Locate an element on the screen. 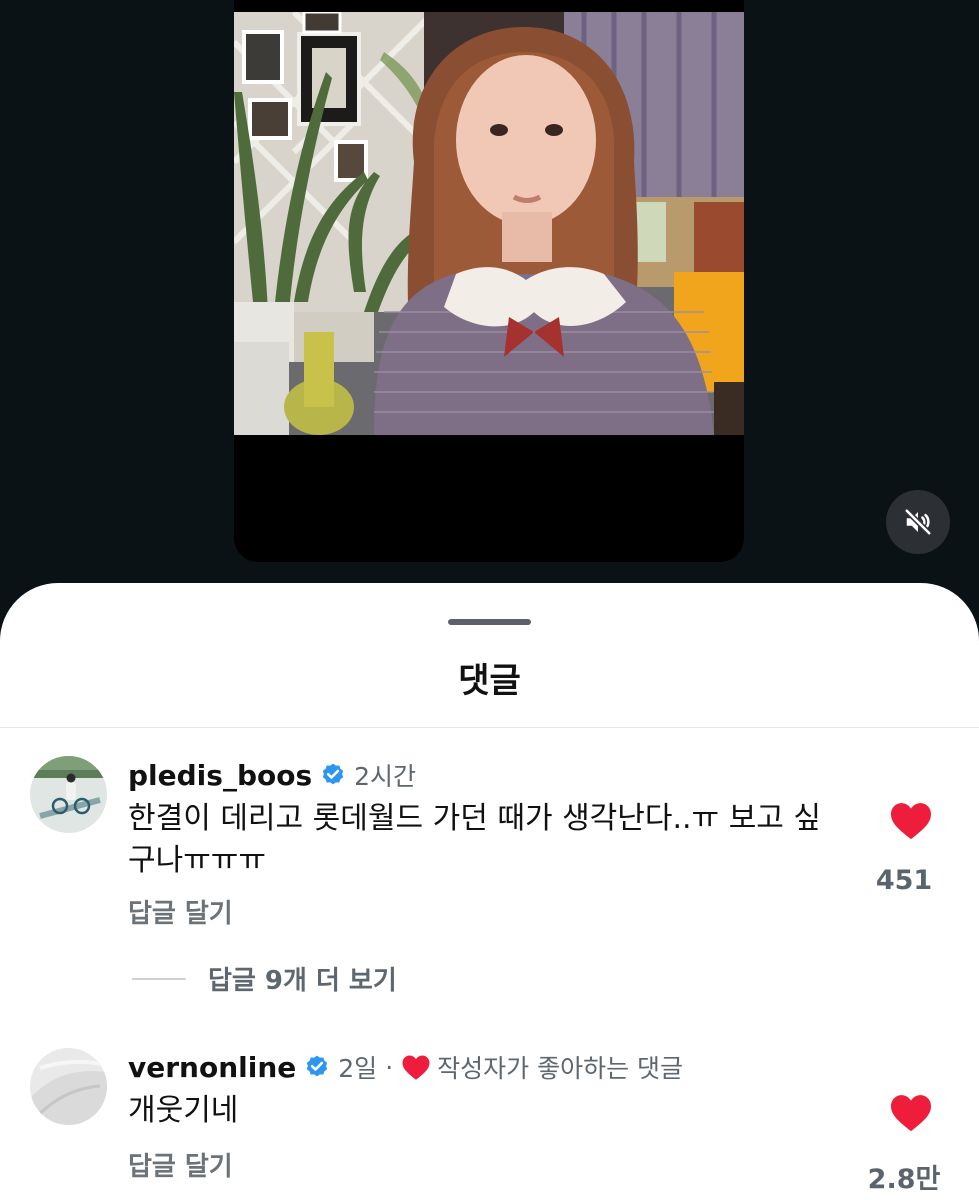 This screenshot has width=979, height=1200. timestamp: 2일 is located at coordinates (358, 1068).